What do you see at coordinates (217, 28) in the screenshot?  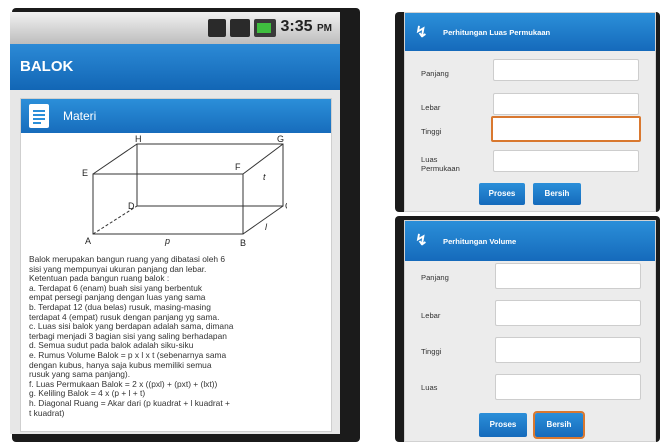 I see `3g-icon` at bounding box center [217, 28].